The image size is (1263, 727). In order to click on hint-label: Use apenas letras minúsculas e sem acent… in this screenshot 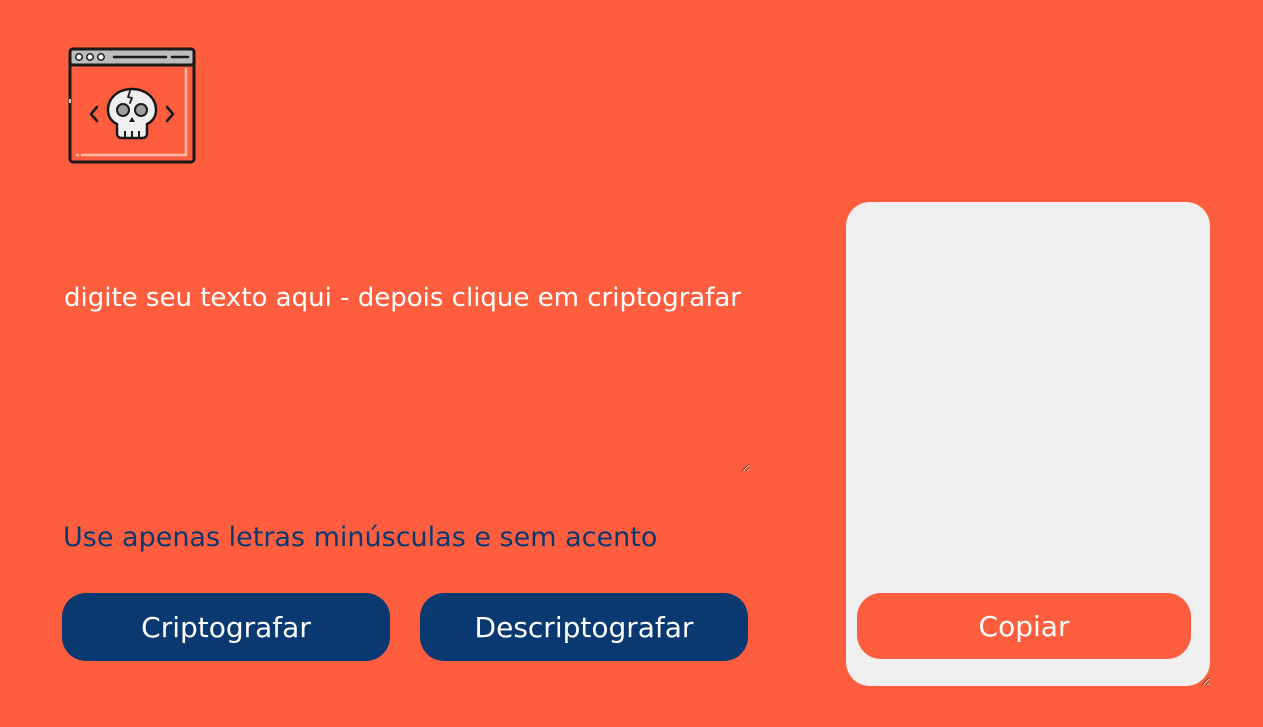, I will do `click(360, 537)`.